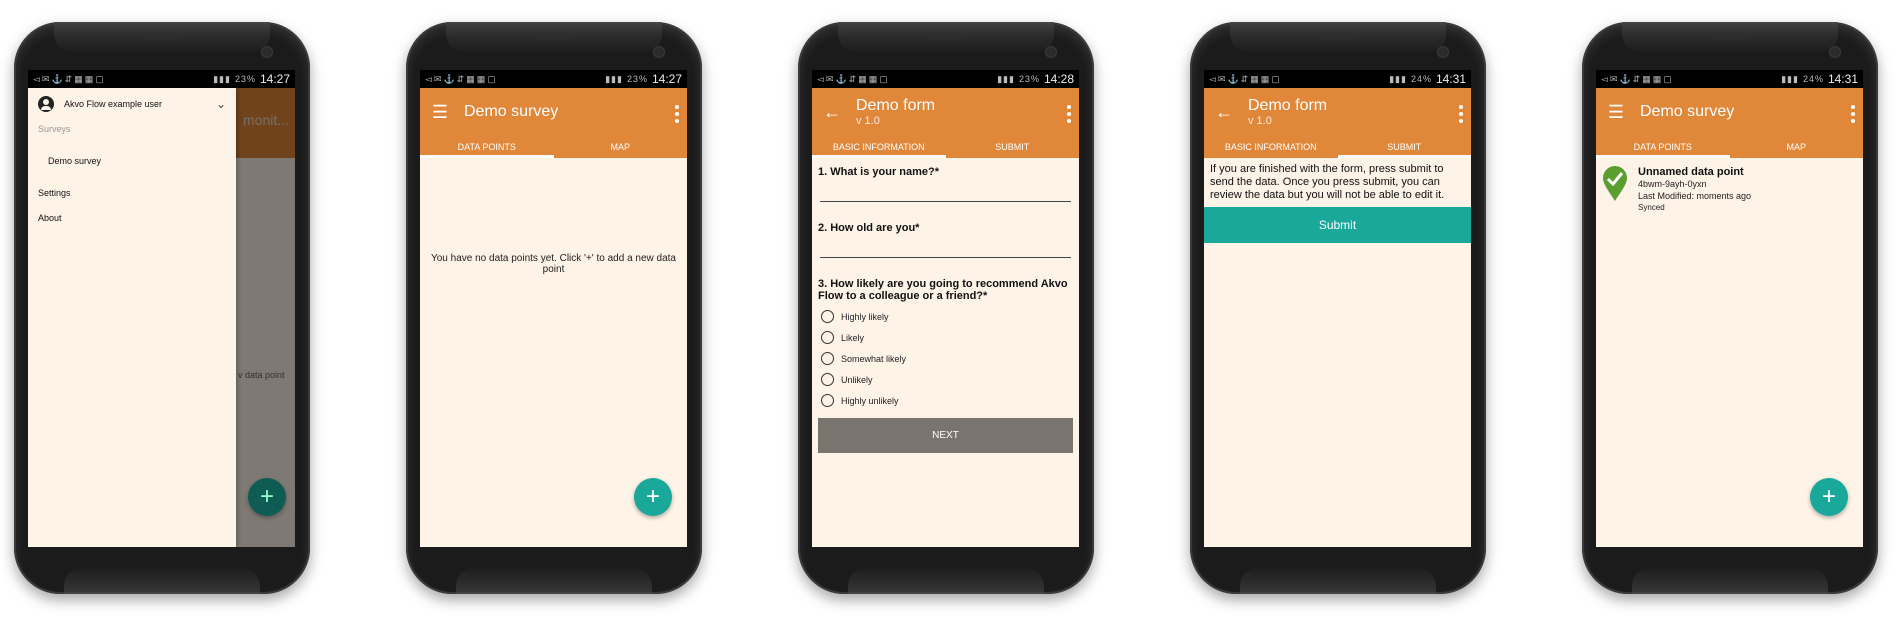 Image resolution: width=1901 pixels, height=624 pixels. Describe the element at coordinates (950, 358) in the screenshot. I see `option-somewhat-likely: Somewhat likely` at that location.